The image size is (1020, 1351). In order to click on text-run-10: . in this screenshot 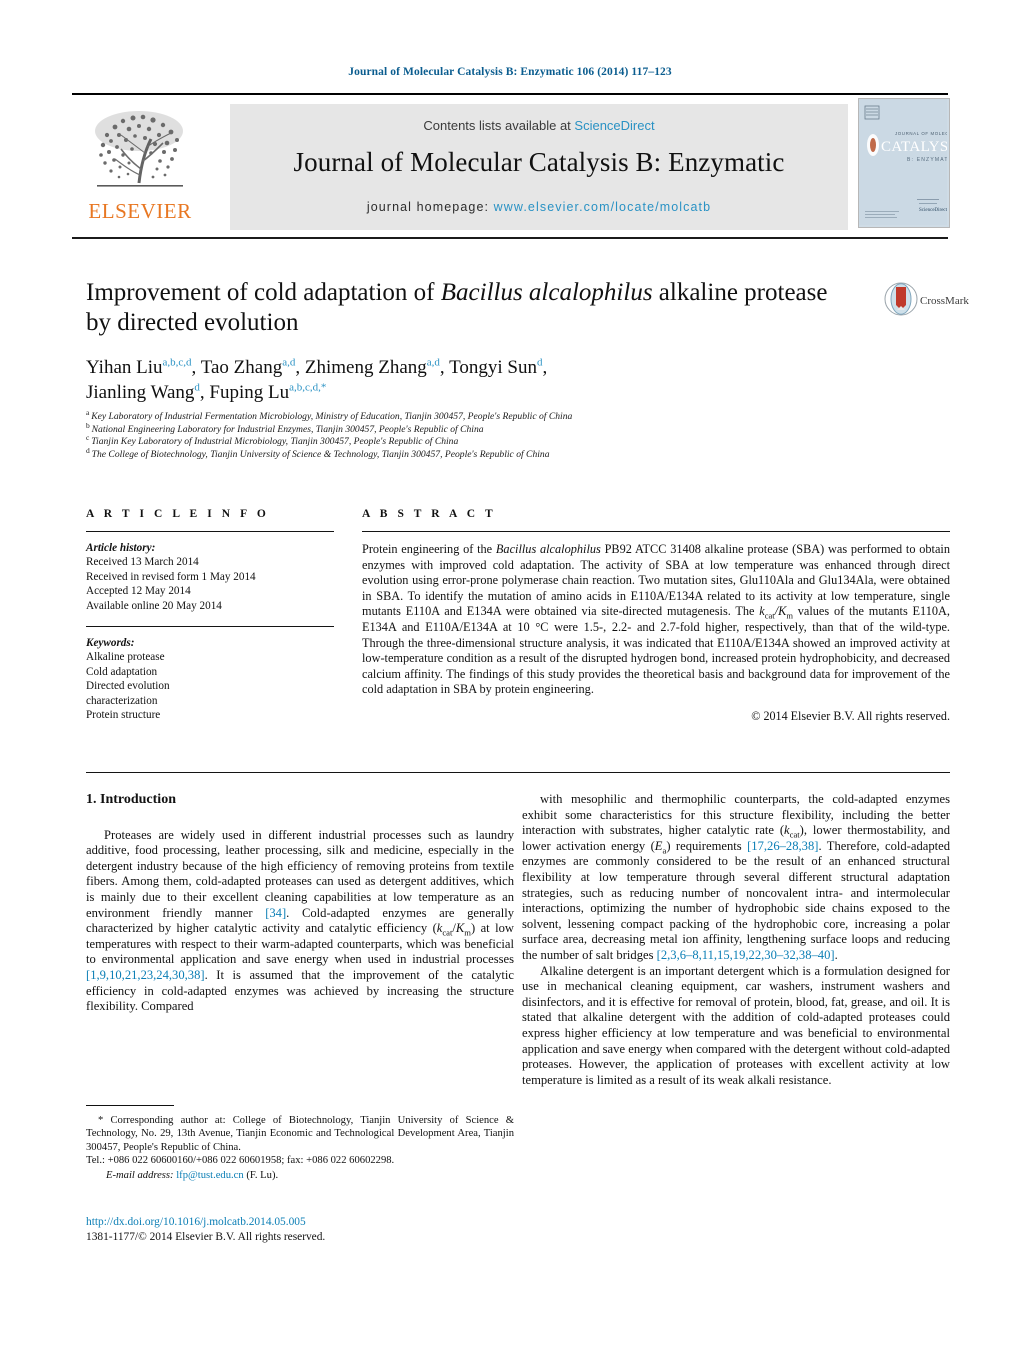, I will do `click(836, 954)`.